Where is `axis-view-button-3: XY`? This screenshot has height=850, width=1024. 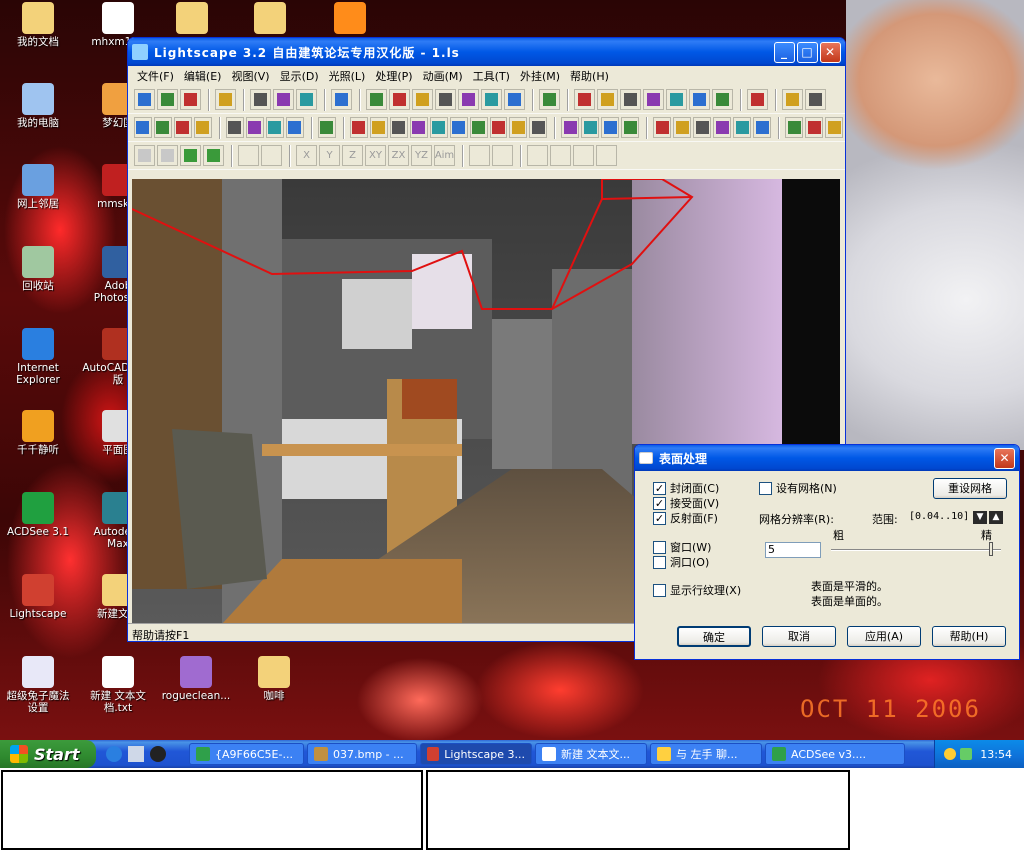 axis-view-button-3: XY is located at coordinates (375, 155).